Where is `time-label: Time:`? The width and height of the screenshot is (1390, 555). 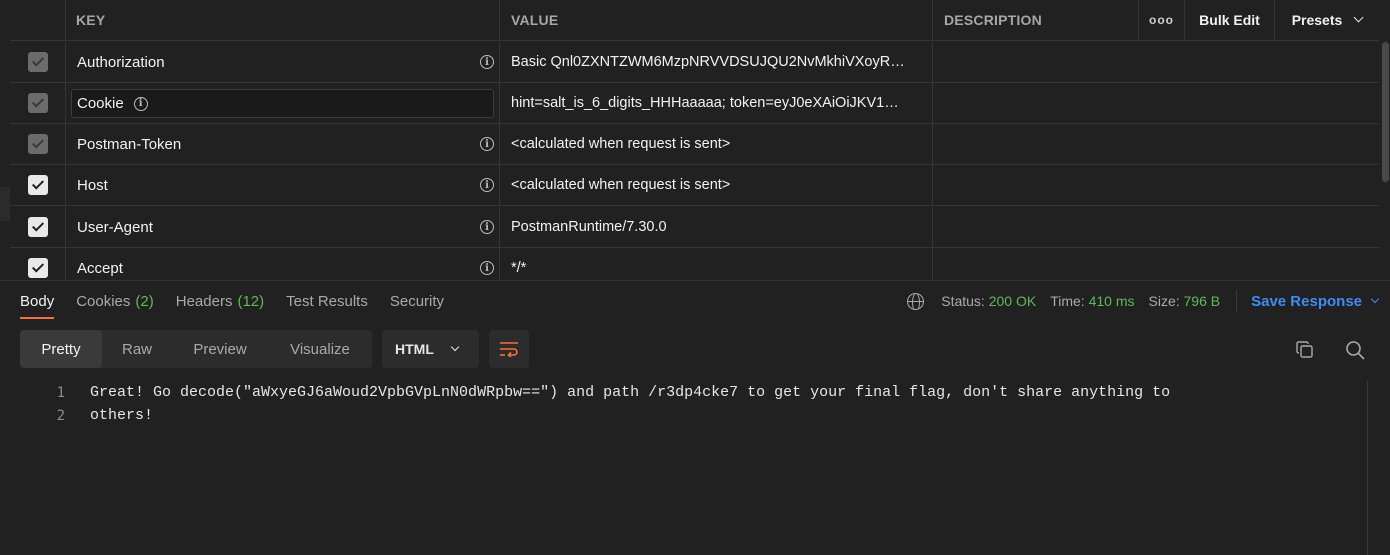
time-label: Time: is located at coordinates (1067, 301).